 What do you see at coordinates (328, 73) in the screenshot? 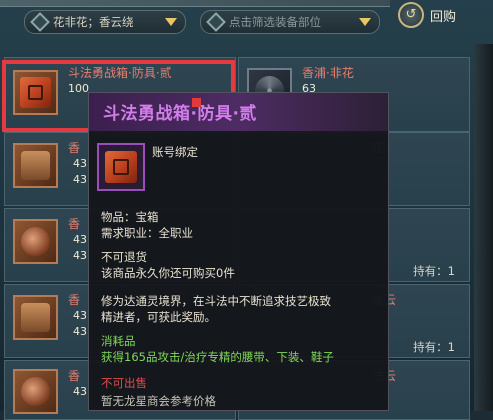
I see `item-name: 香浦·非花` at bounding box center [328, 73].